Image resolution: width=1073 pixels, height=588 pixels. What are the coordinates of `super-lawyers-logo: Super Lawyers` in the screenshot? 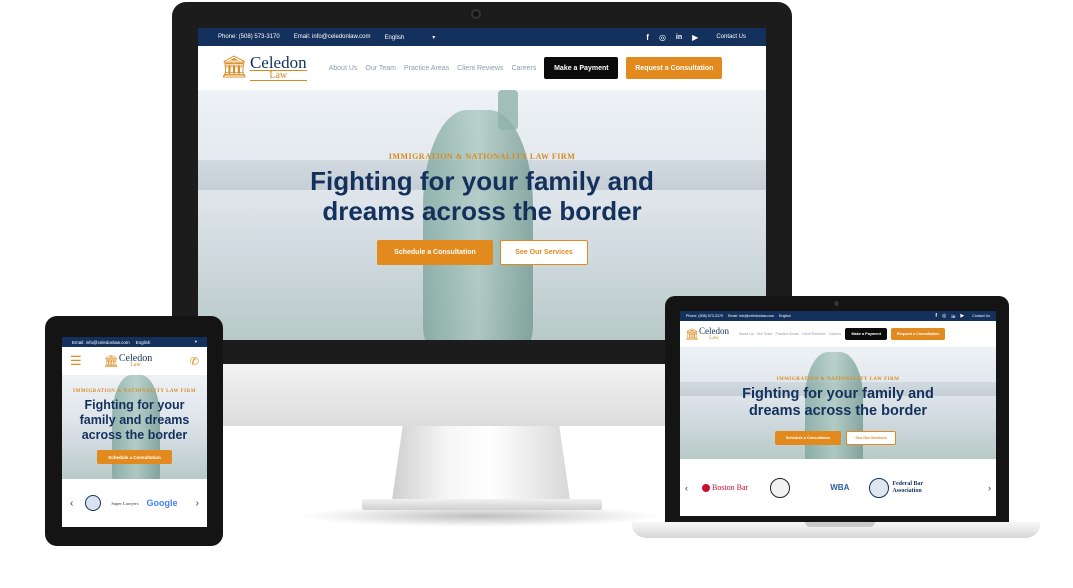 It's located at (125, 503).